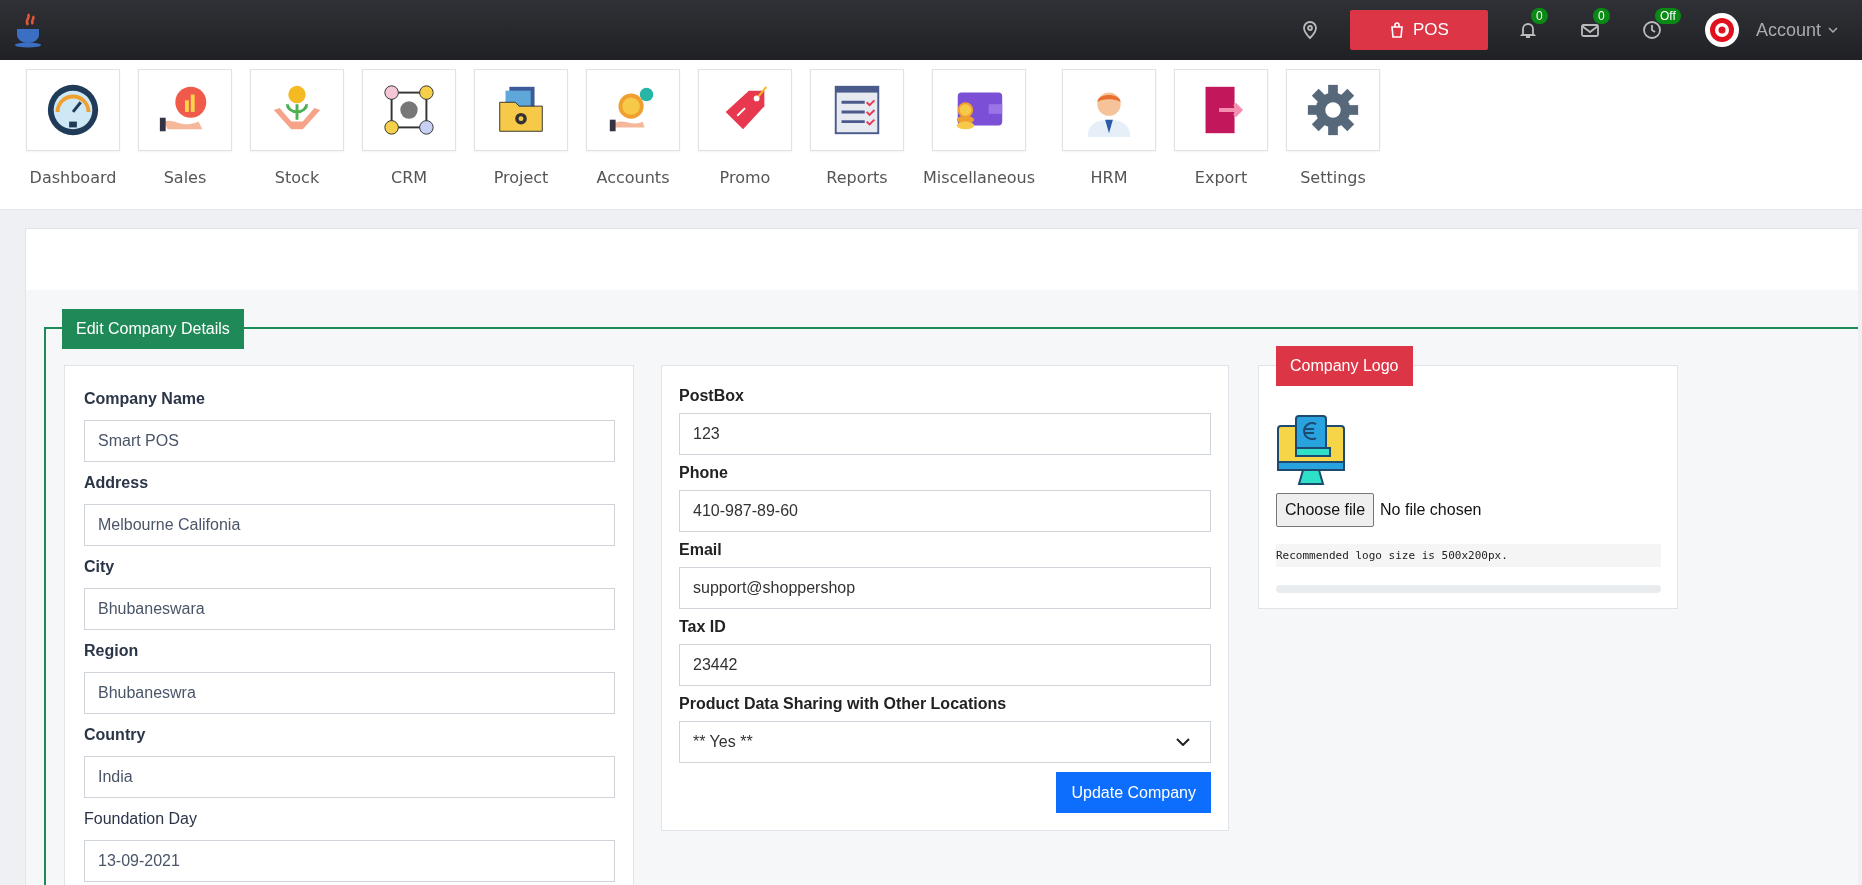  What do you see at coordinates (703, 626) in the screenshot?
I see `field-label: Tax ID` at bounding box center [703, 626].